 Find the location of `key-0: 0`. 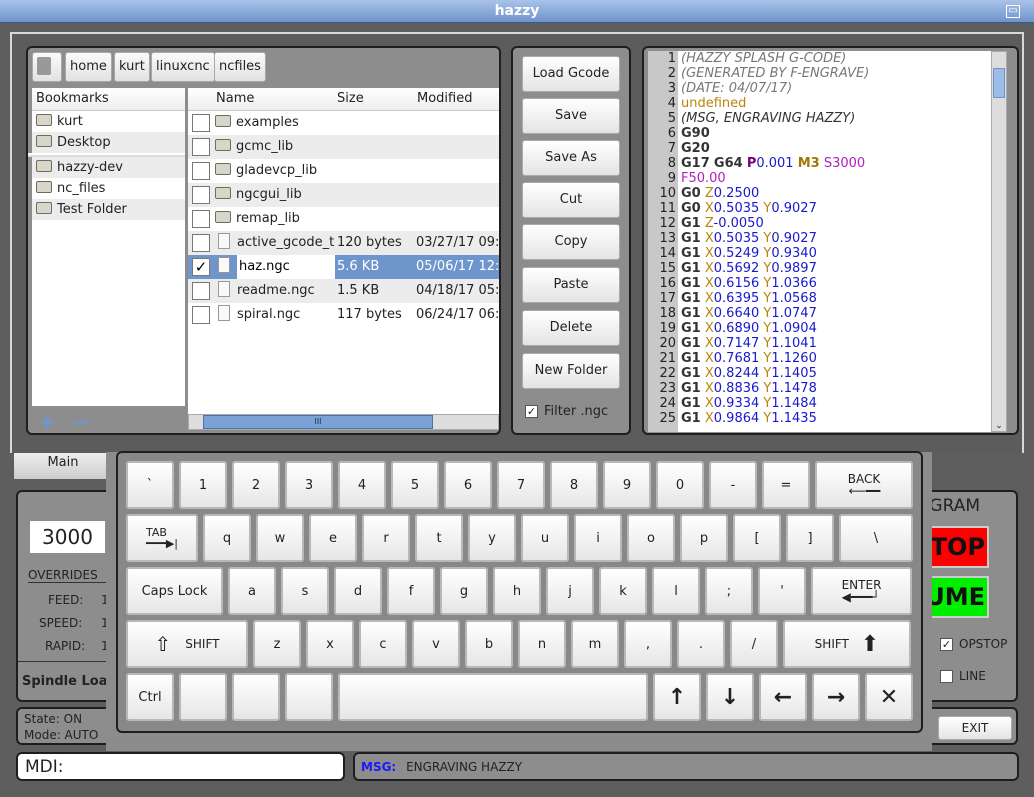

key-0: 0 is located at coordinates (680, 485).